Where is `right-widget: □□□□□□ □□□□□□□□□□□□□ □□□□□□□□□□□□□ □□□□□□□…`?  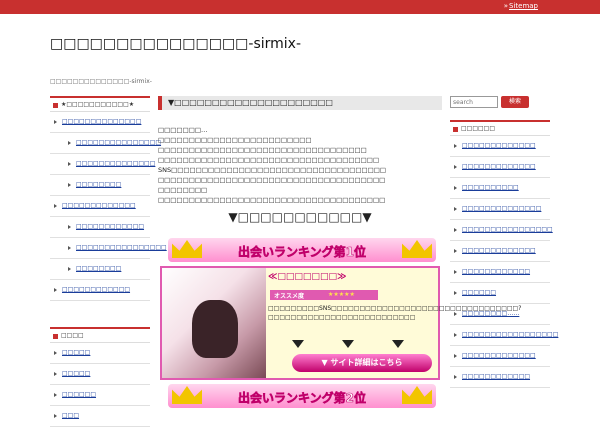 right-widget: □□□□□□ □□□□□□□□□□□□□ □□□□□□□□□□□□□ □□□□□□□… is located at coordinates (504, 254).